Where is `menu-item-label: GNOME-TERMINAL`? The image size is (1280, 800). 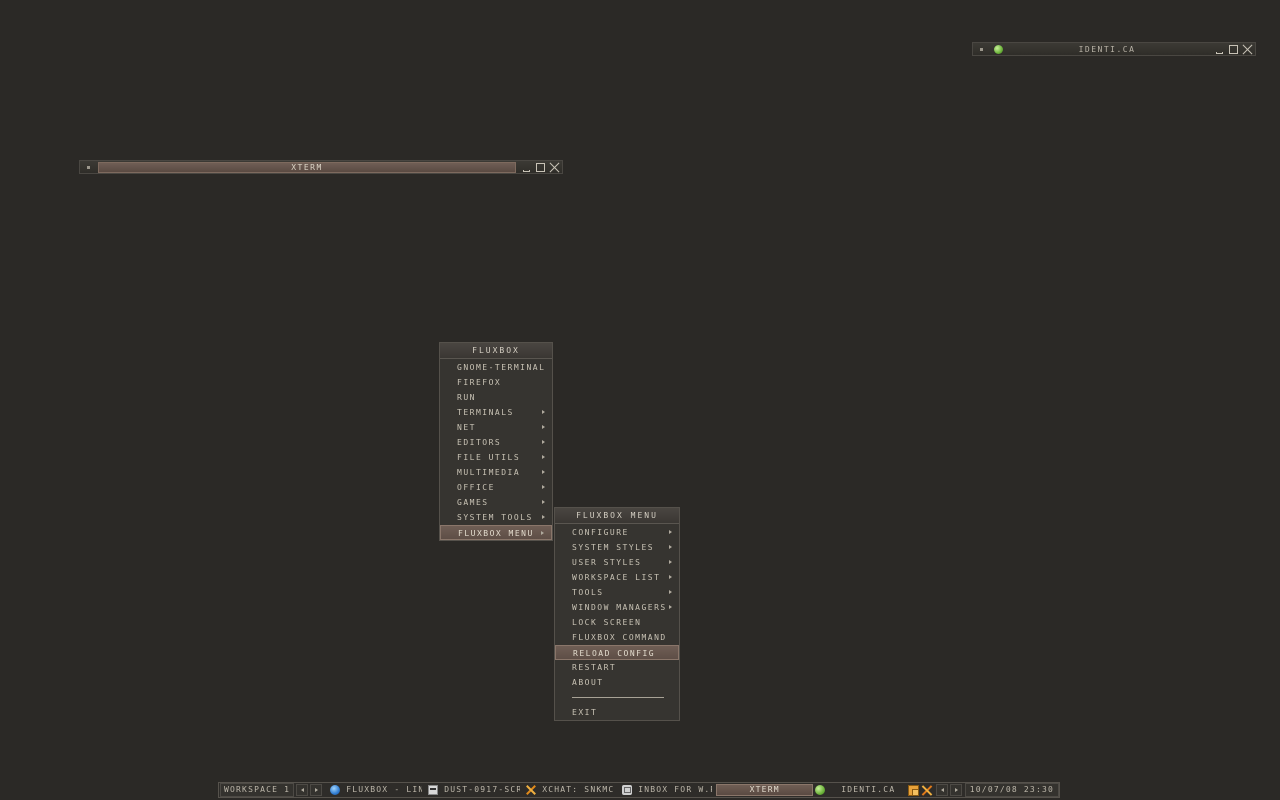
menu-item-label: GNOME-TERMINAL is located at coordinates (501, 367).